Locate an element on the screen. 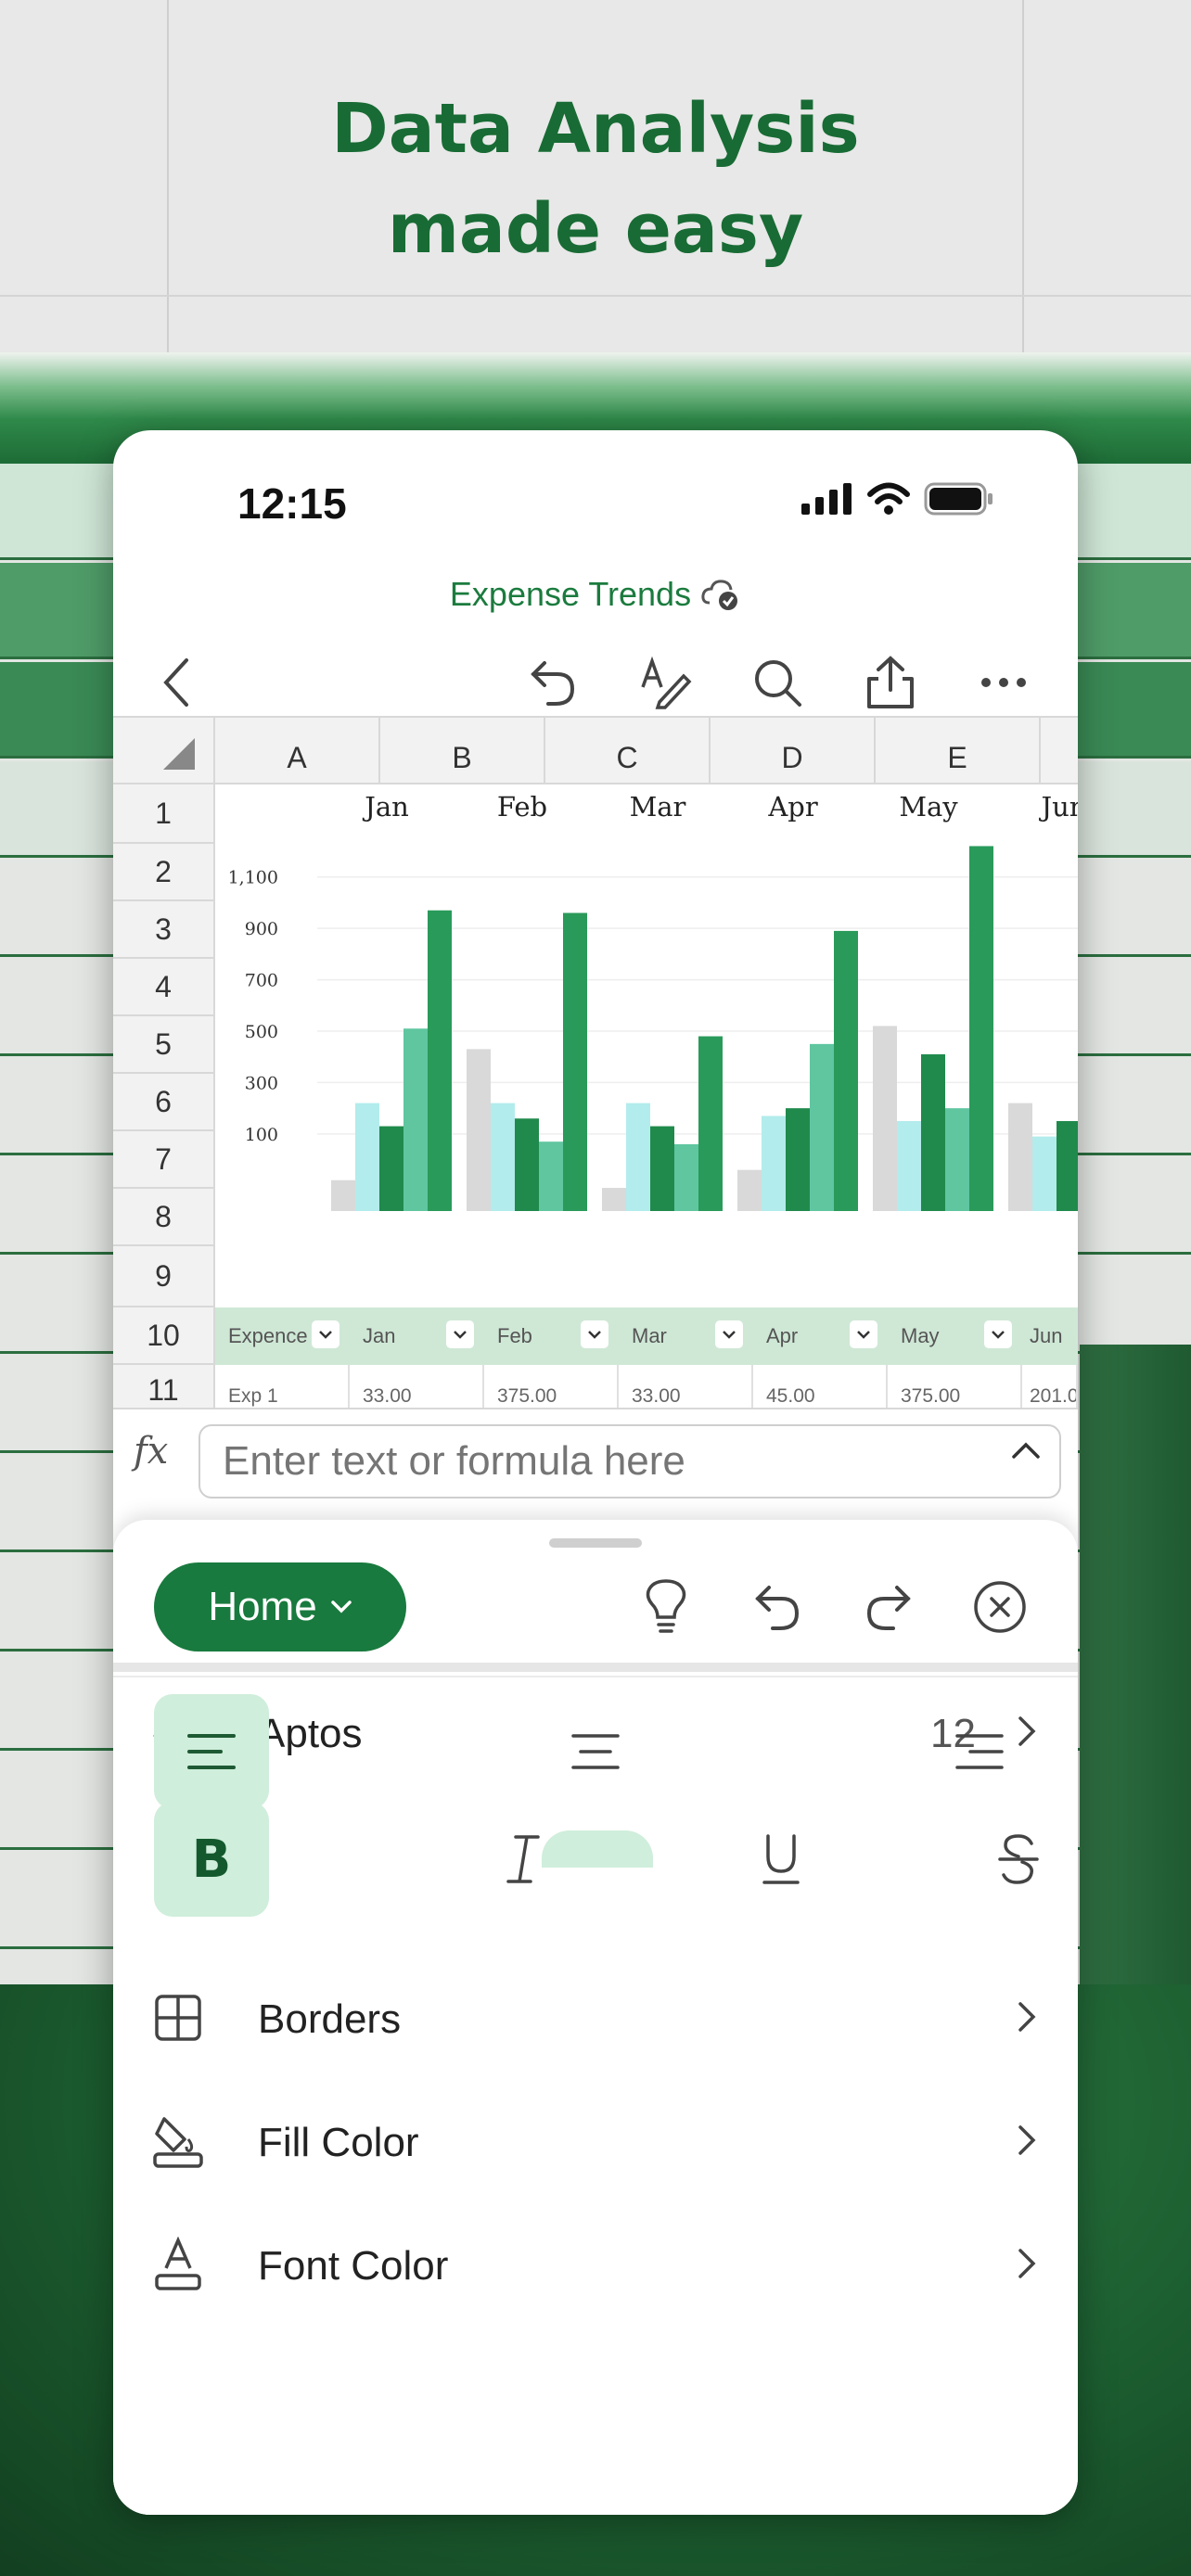 This screenshot has width=1191, height=2576. column-header-c: C is located at coordinates (628, 751).